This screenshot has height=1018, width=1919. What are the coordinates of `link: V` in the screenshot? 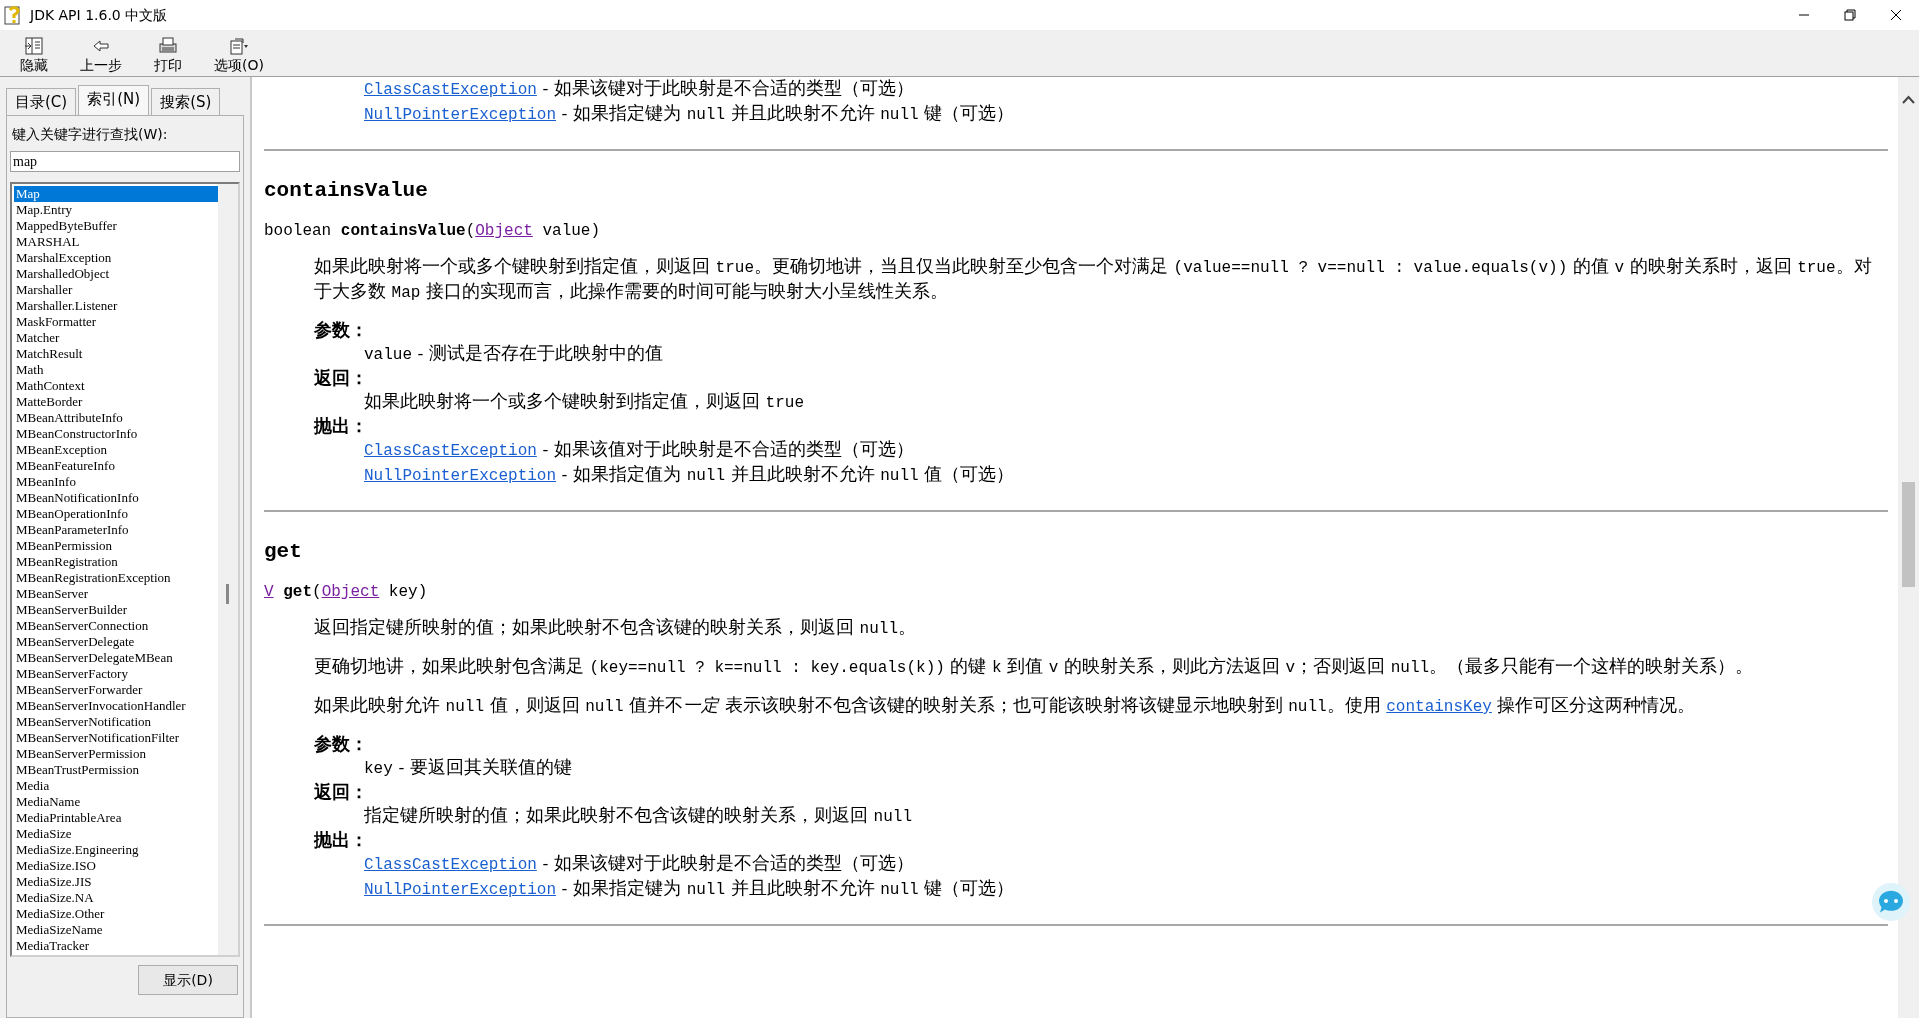 It's located at (269, 592).